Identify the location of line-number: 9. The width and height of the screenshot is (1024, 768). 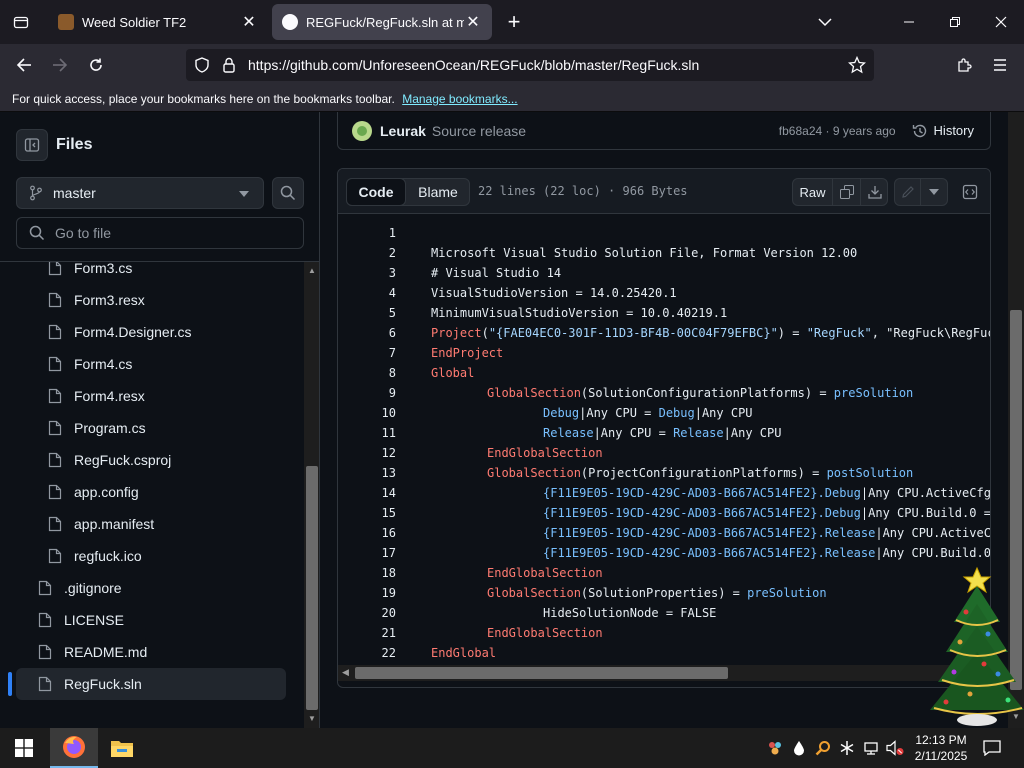
(367, 393).